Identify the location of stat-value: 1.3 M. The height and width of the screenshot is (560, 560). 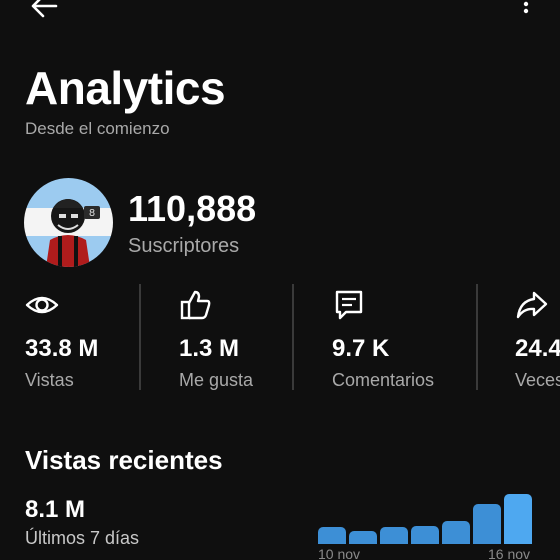
(209, 348).